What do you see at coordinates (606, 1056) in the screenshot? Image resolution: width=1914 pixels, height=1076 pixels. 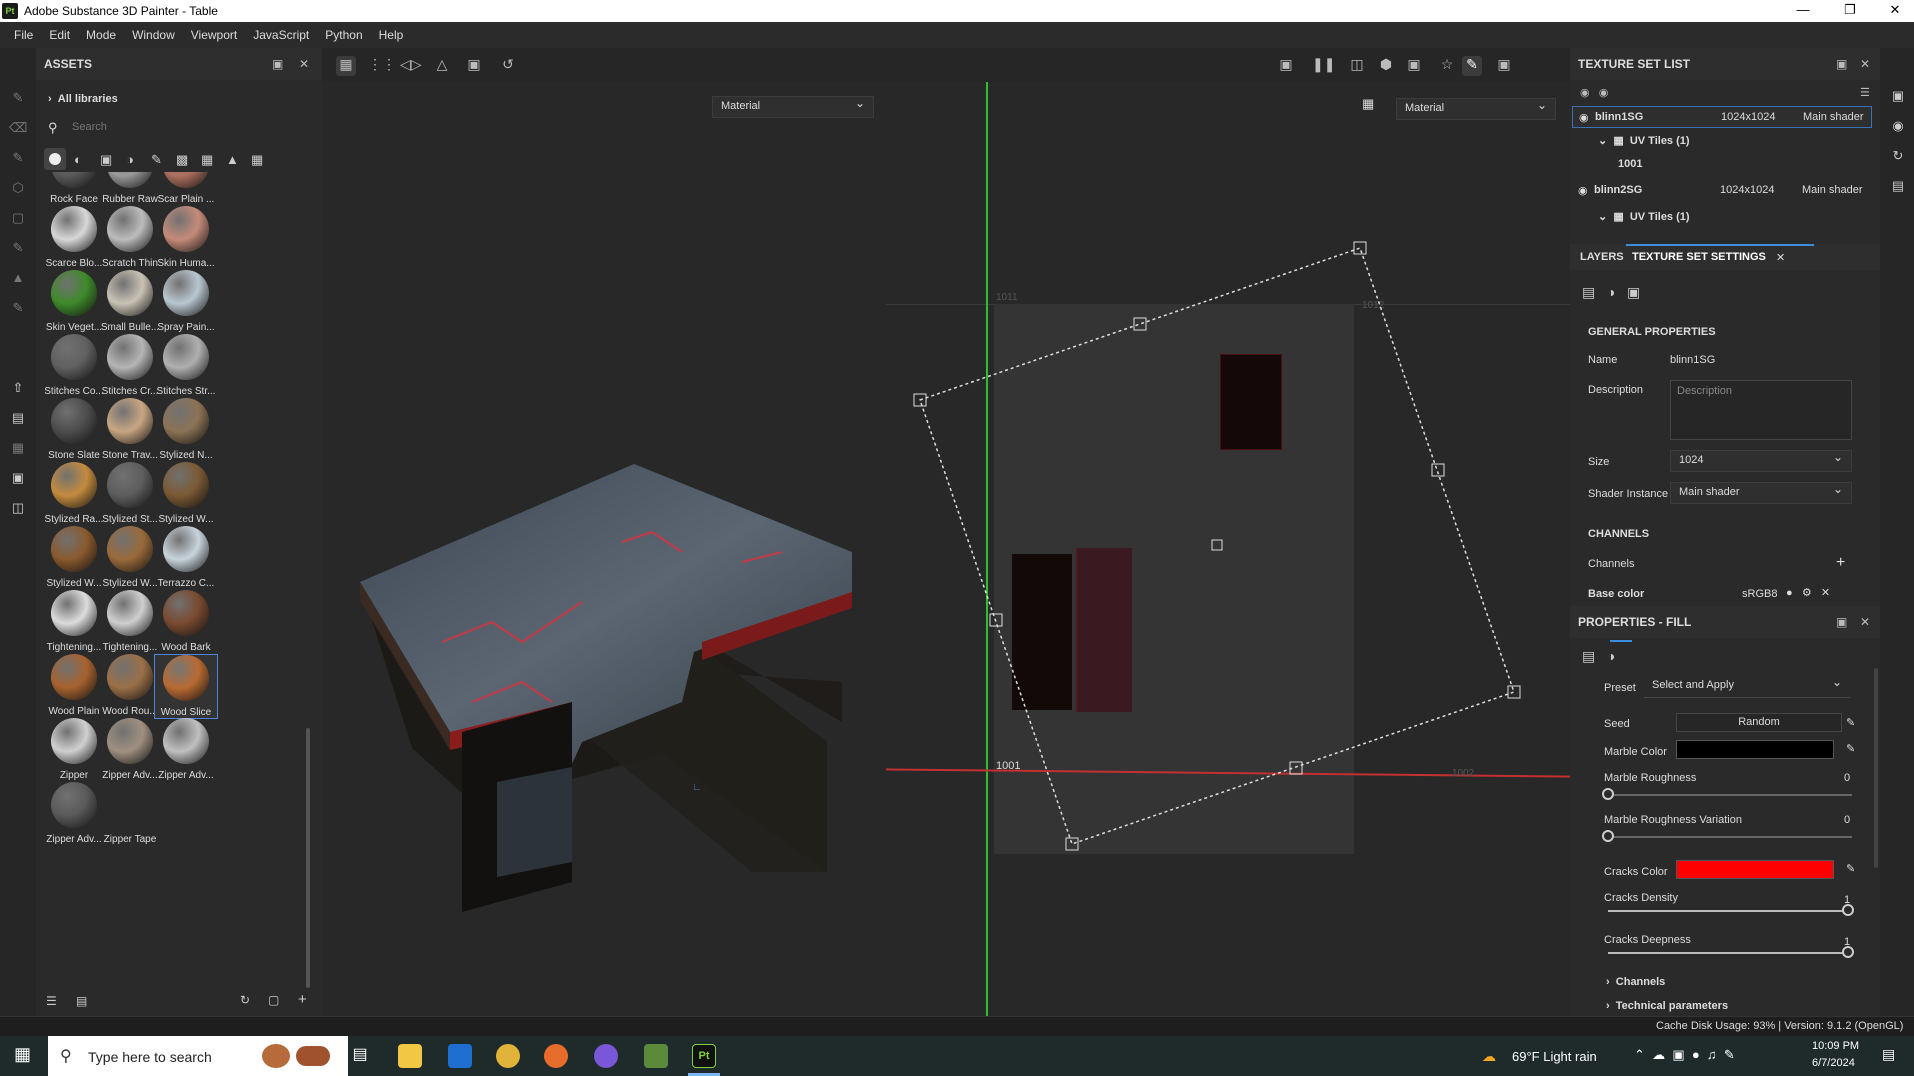 I see `discord-icon` at bounding box center [606, 1056].